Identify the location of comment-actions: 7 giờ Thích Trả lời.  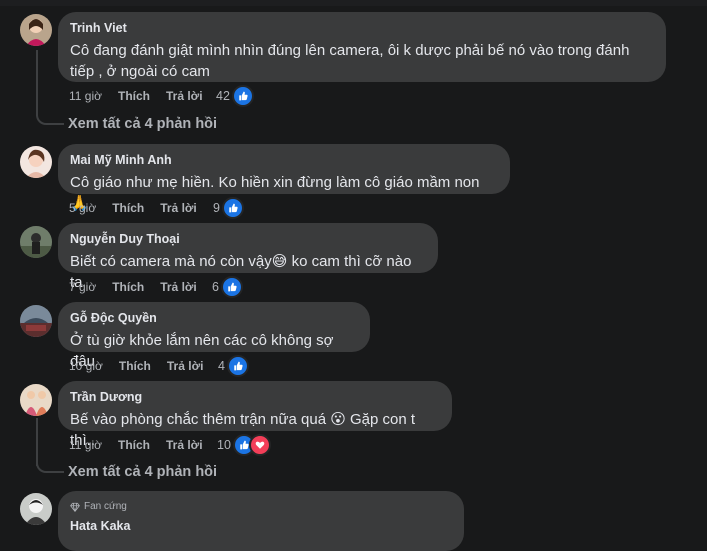
(141, 287).